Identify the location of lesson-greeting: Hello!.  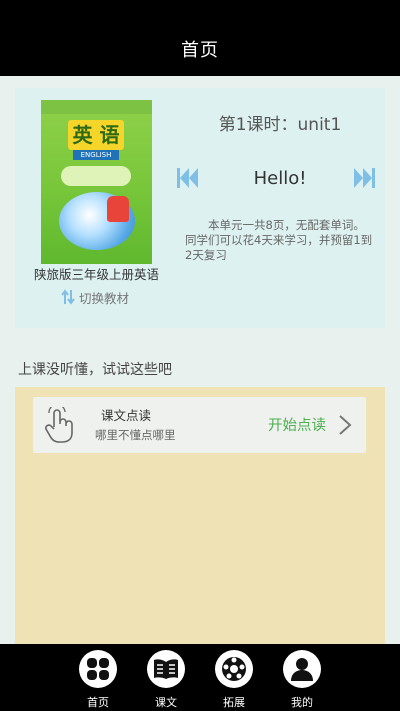
(280, 178).